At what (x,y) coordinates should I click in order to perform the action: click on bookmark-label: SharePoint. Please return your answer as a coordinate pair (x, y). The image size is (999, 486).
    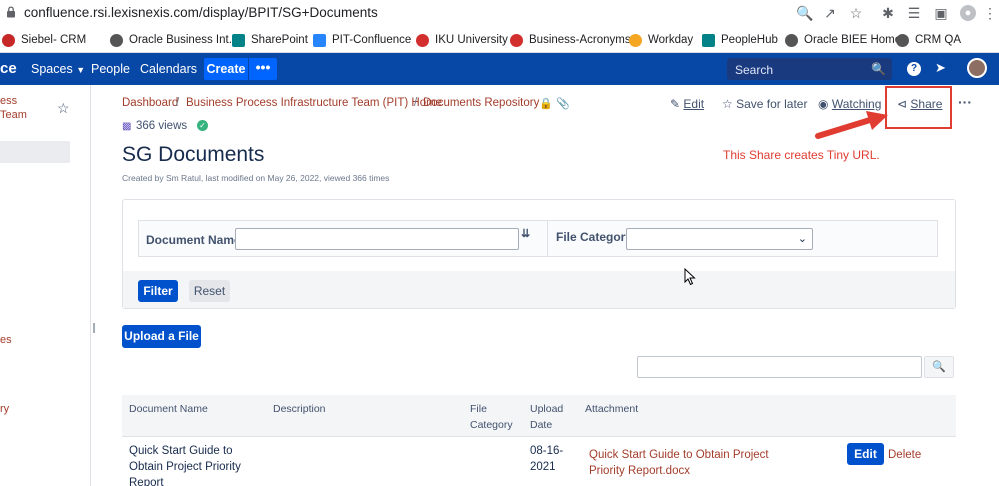
    Looking at the image, I should click on (279, 40).